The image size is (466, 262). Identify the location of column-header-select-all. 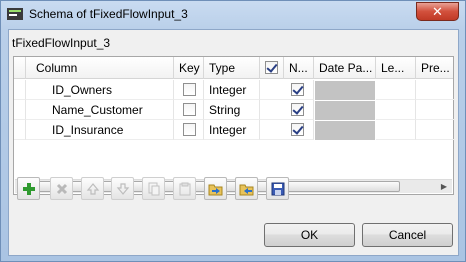
(272, 68).